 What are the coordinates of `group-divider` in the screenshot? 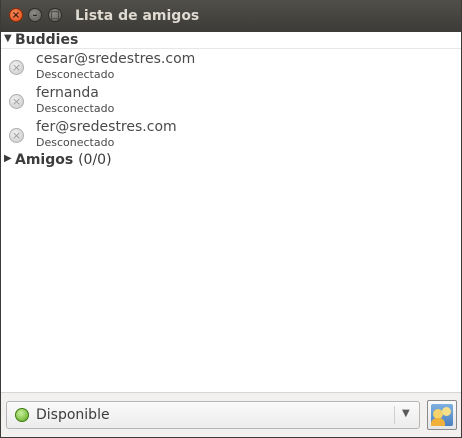 It's located at (231, 48).